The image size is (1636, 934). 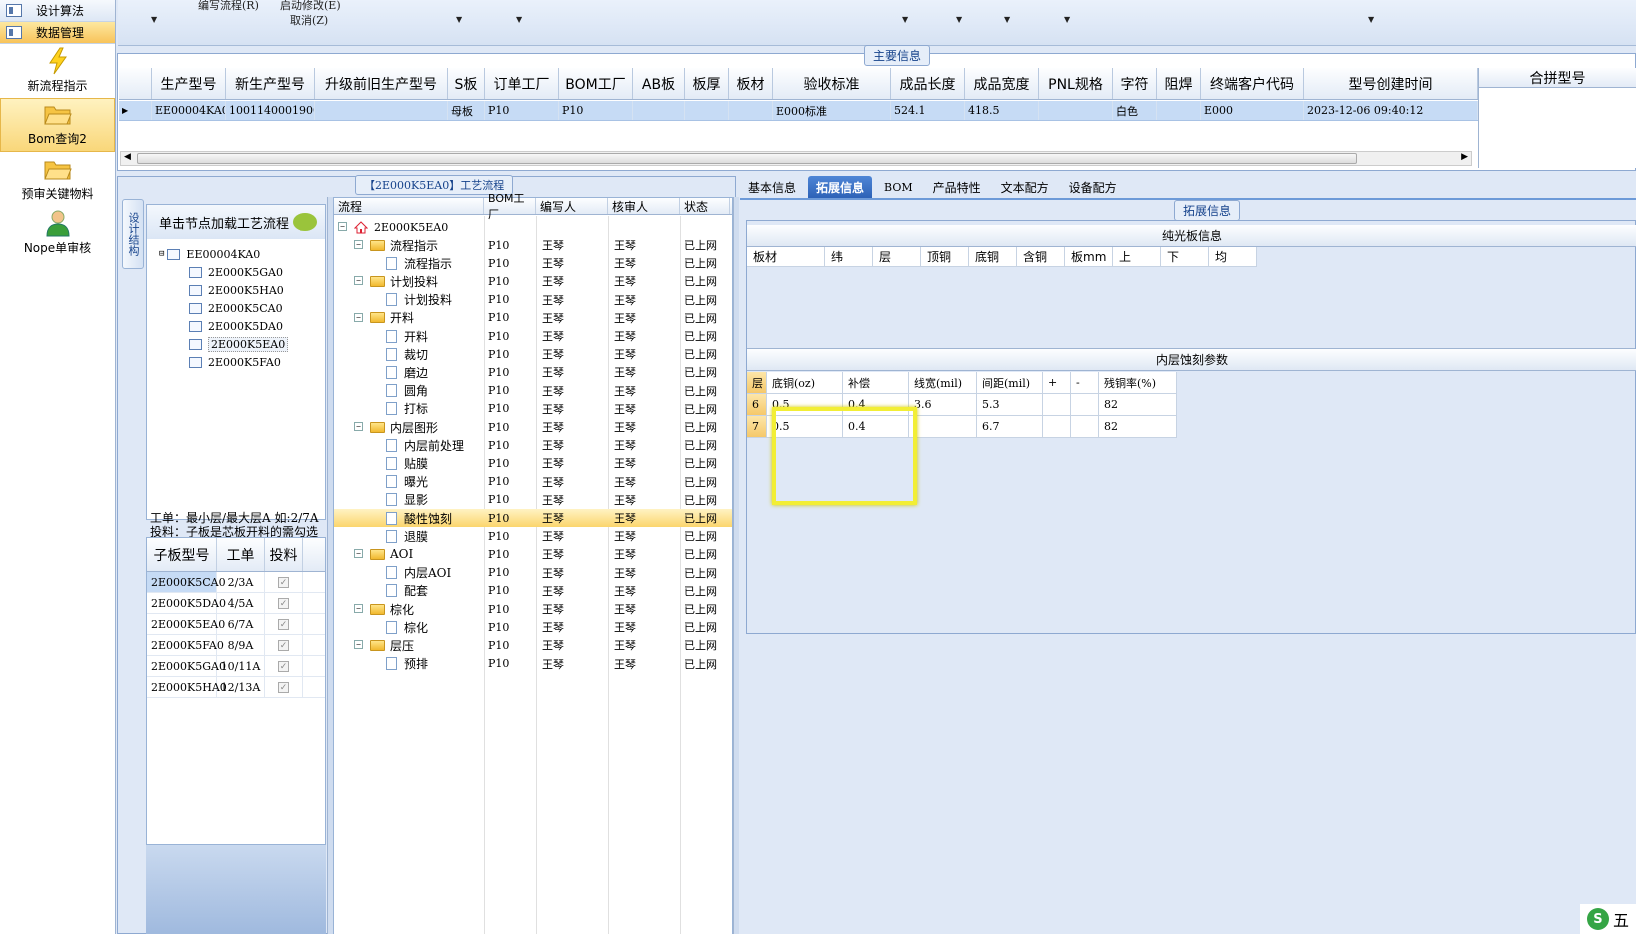 I want to click on col-header: BOM工厂, so click(x=510, y=206).